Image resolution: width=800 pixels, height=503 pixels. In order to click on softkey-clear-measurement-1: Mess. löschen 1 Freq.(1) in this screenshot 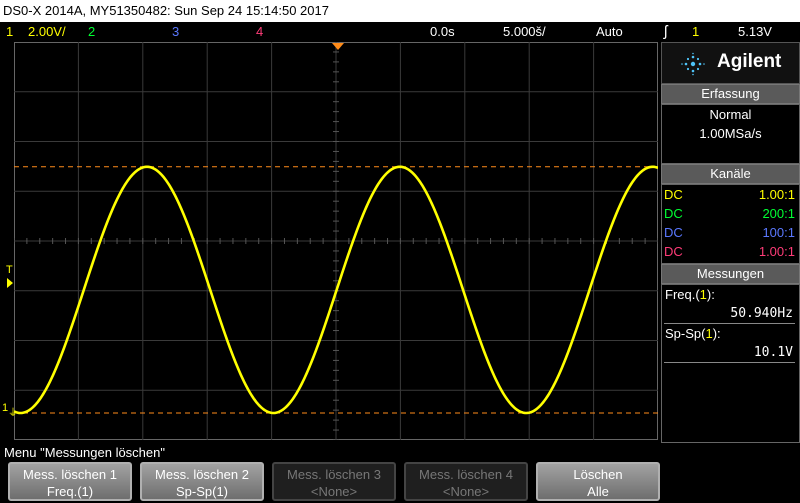, I will do `click(70, 481)`.